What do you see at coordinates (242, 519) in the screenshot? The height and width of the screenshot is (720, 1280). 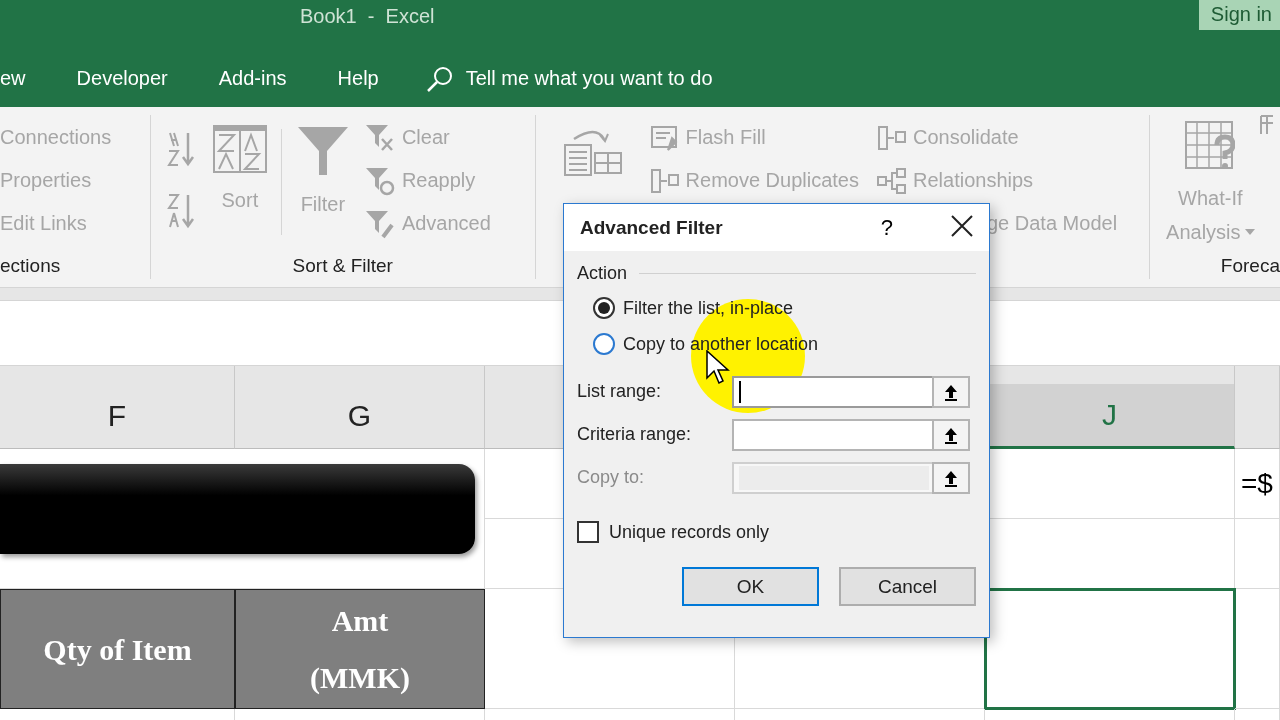 I see `merged-cell` at bounding box center [242, 519].